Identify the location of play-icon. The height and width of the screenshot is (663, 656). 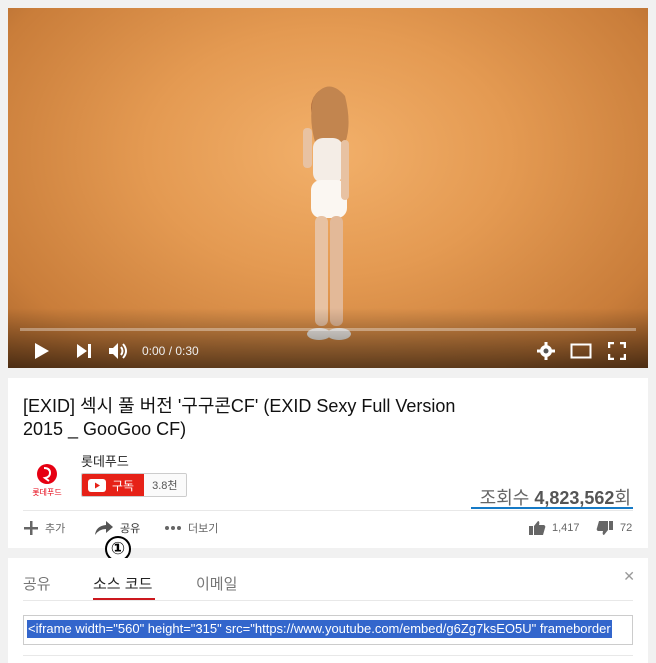
(42, 351).